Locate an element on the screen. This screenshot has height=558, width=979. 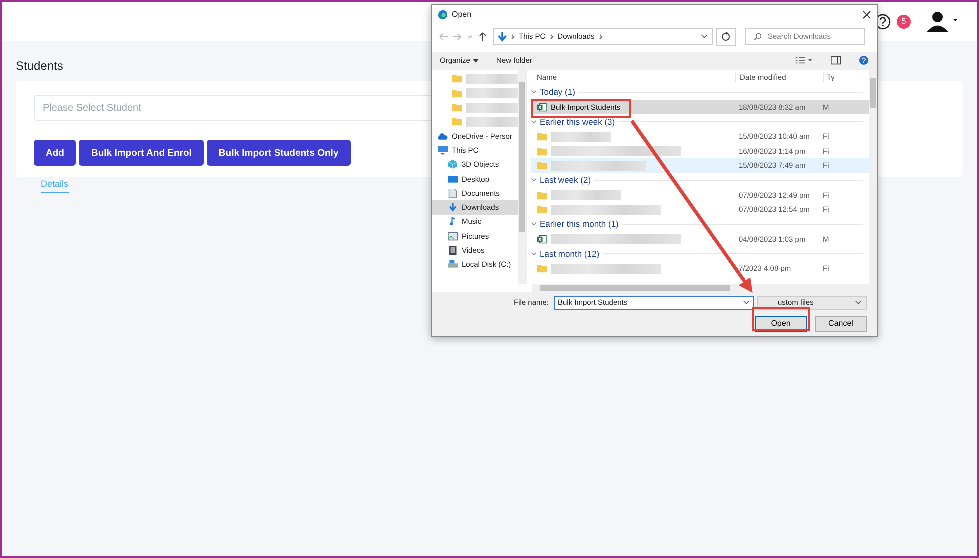
action-button: Bulk Import Students Only is located at coordinates (278, 153).